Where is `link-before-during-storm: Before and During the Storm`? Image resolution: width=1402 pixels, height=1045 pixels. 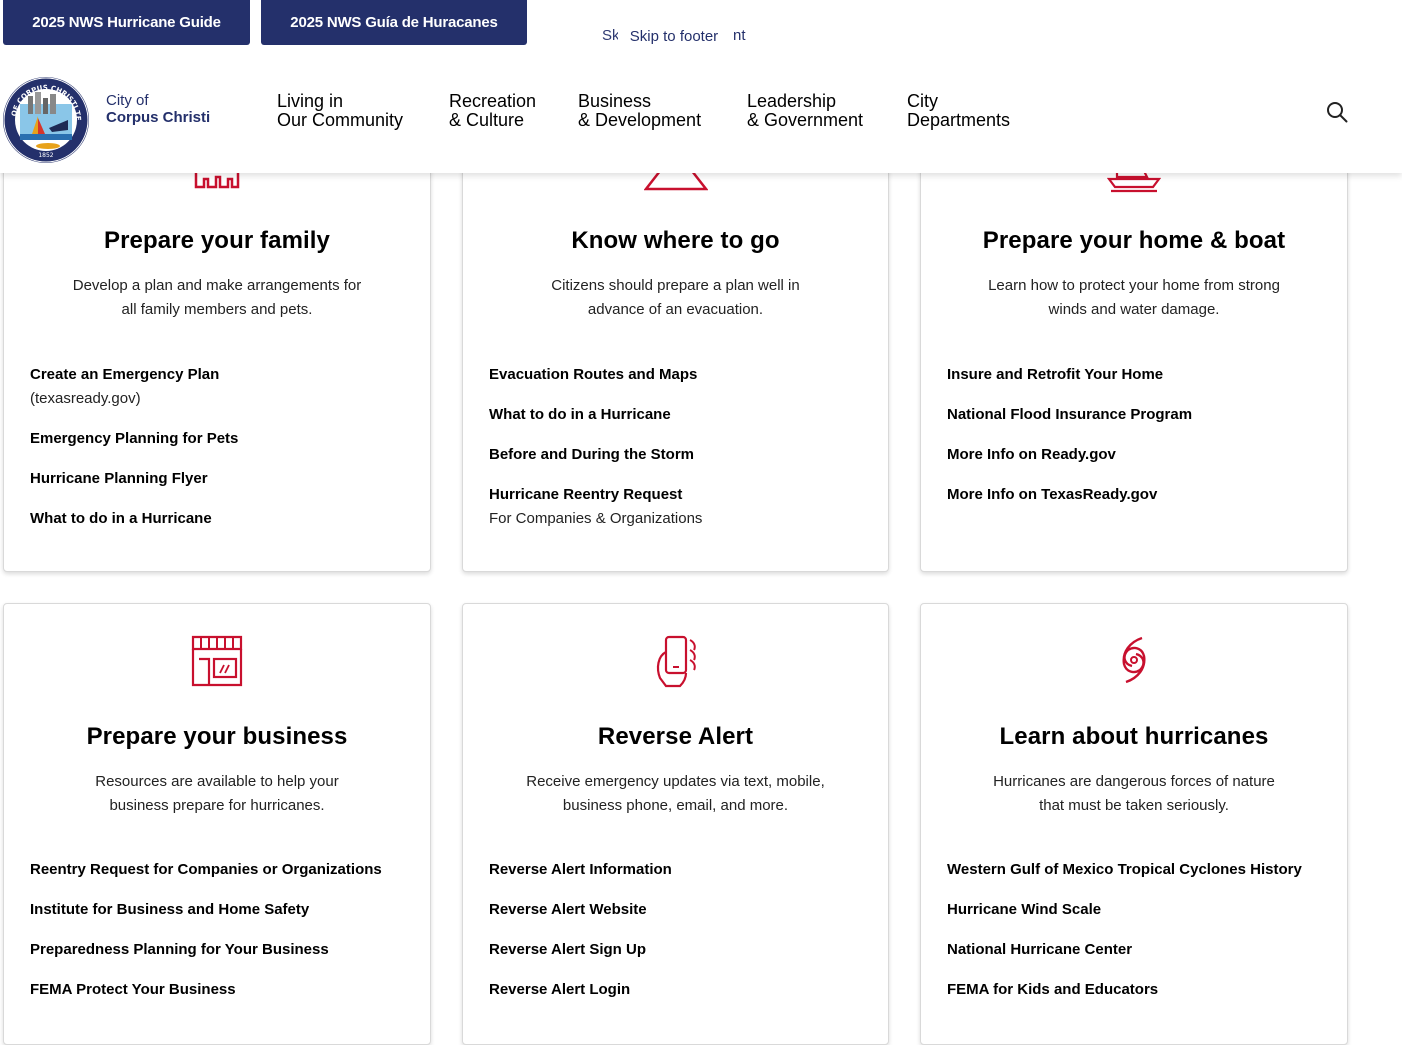 link-before-during-storm: Before and During the Storm is located at coordinates (678, 455).